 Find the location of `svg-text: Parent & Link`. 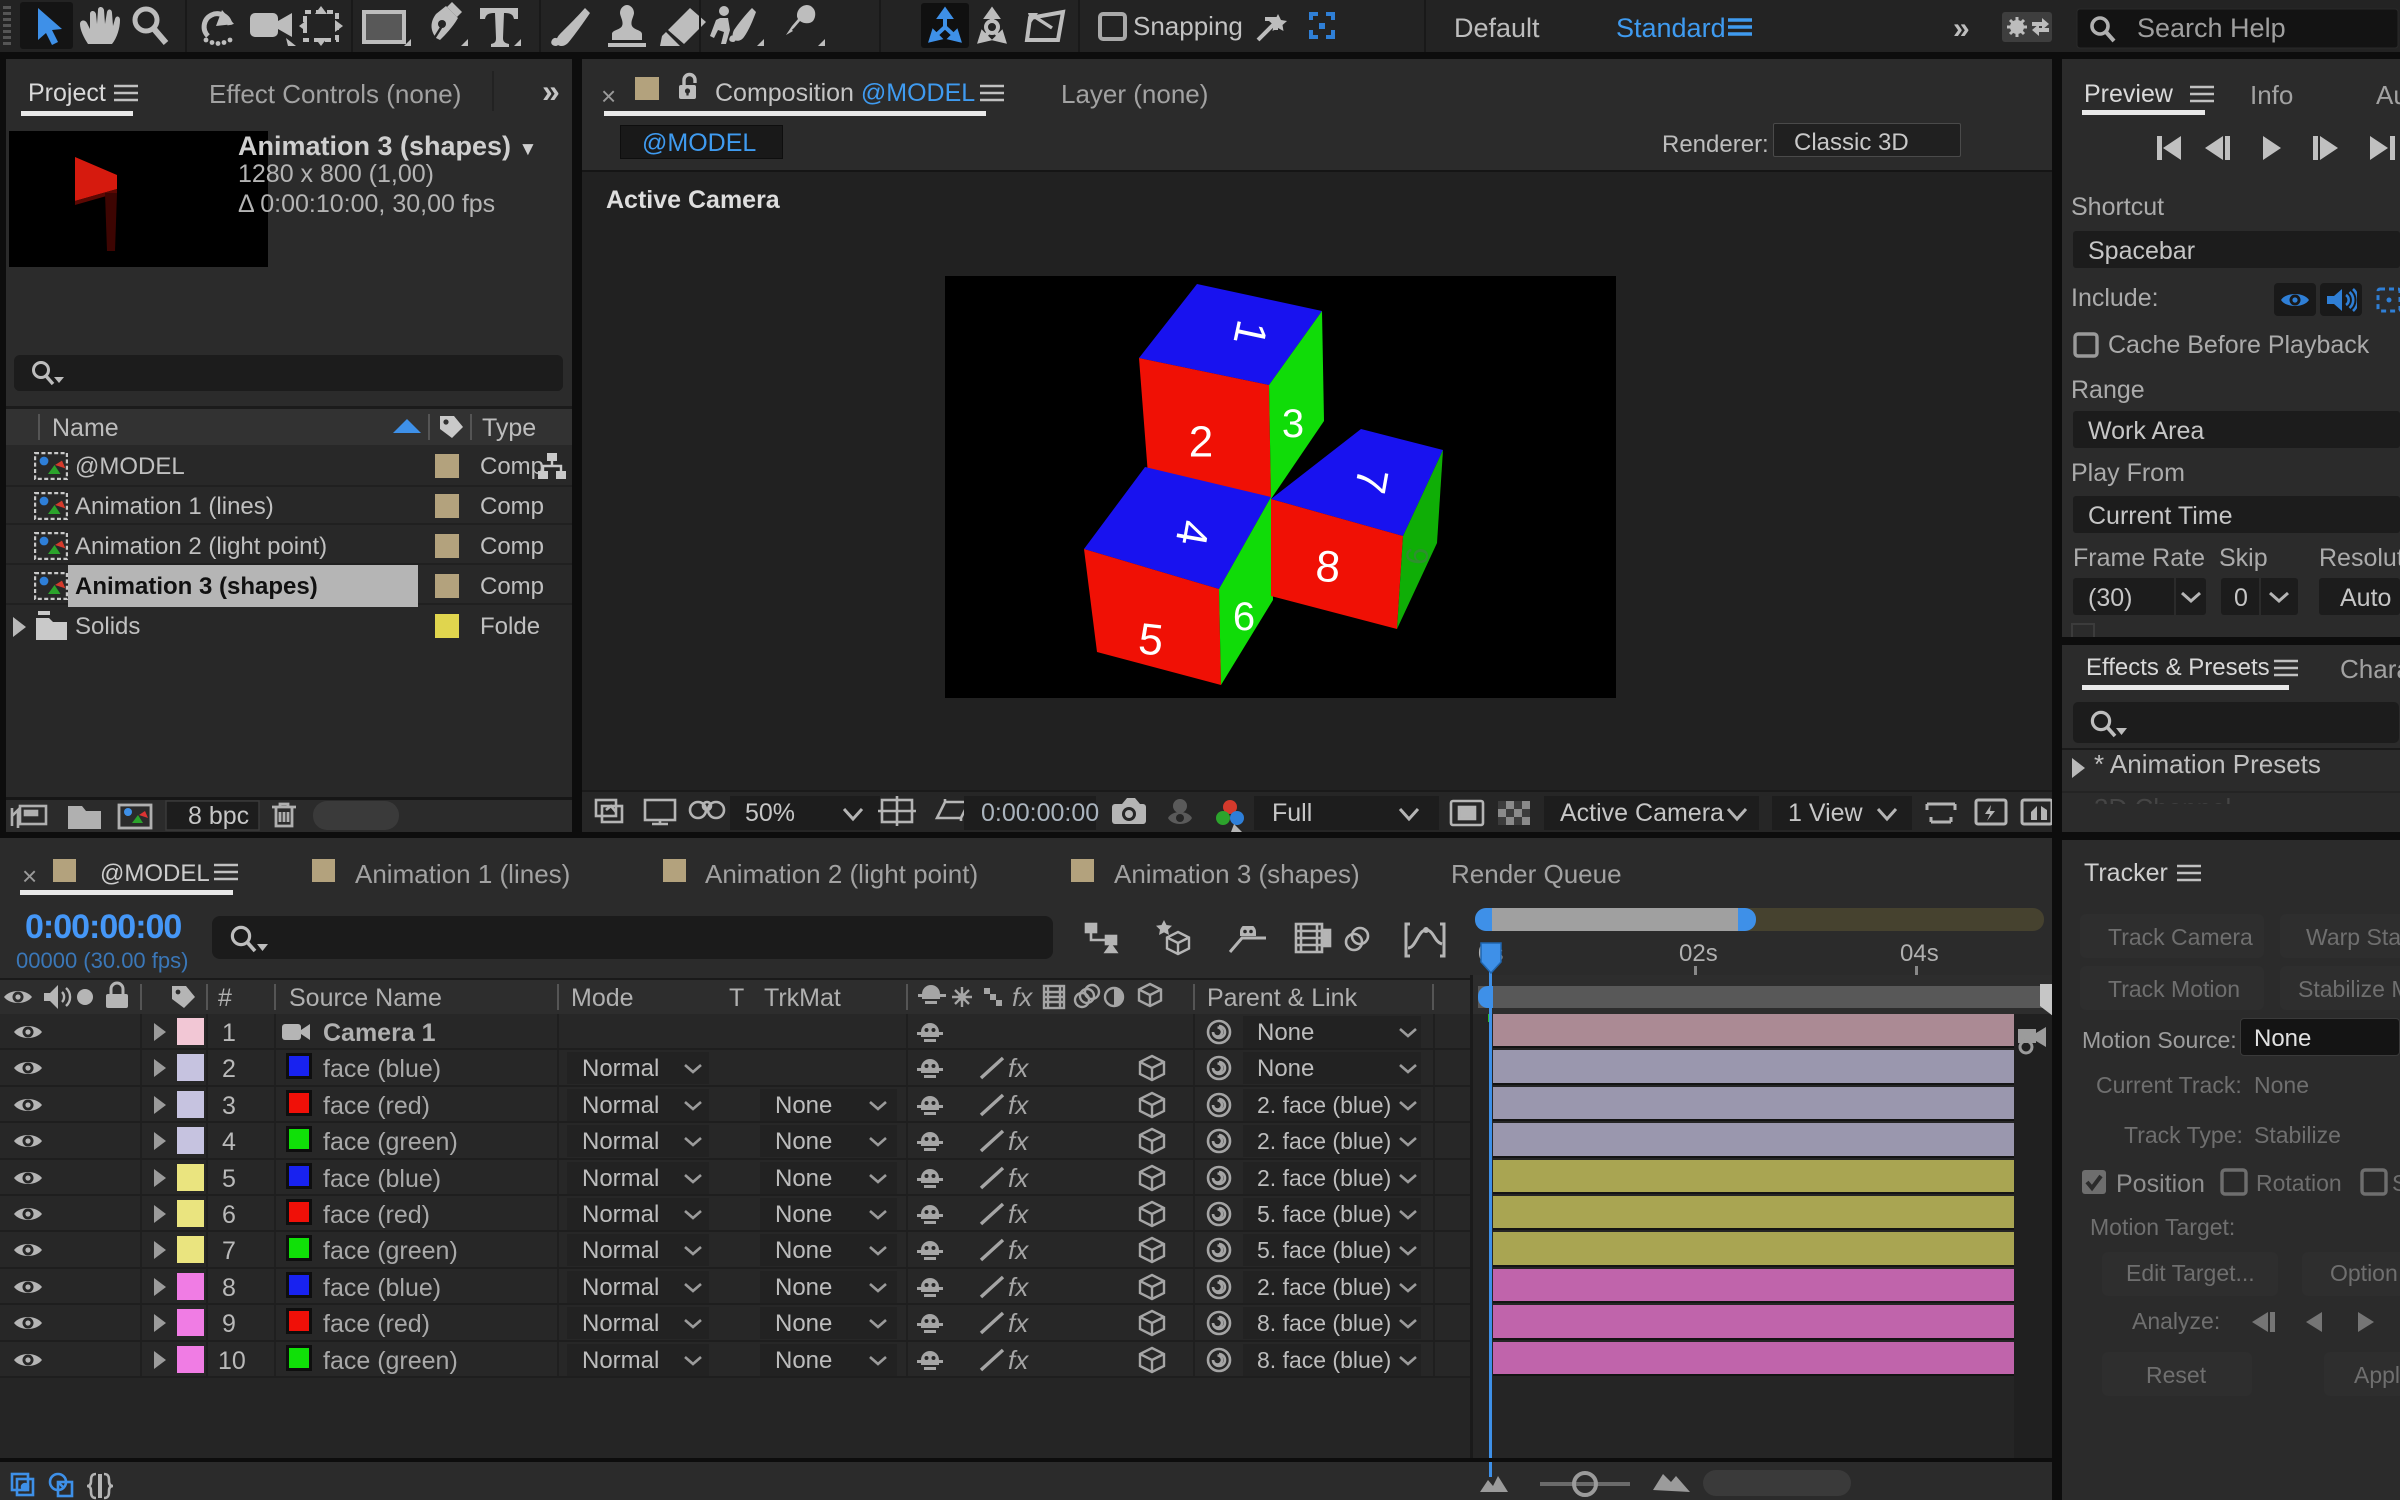

svg-text: Parent & Link is located at coordinates (1282, 998).